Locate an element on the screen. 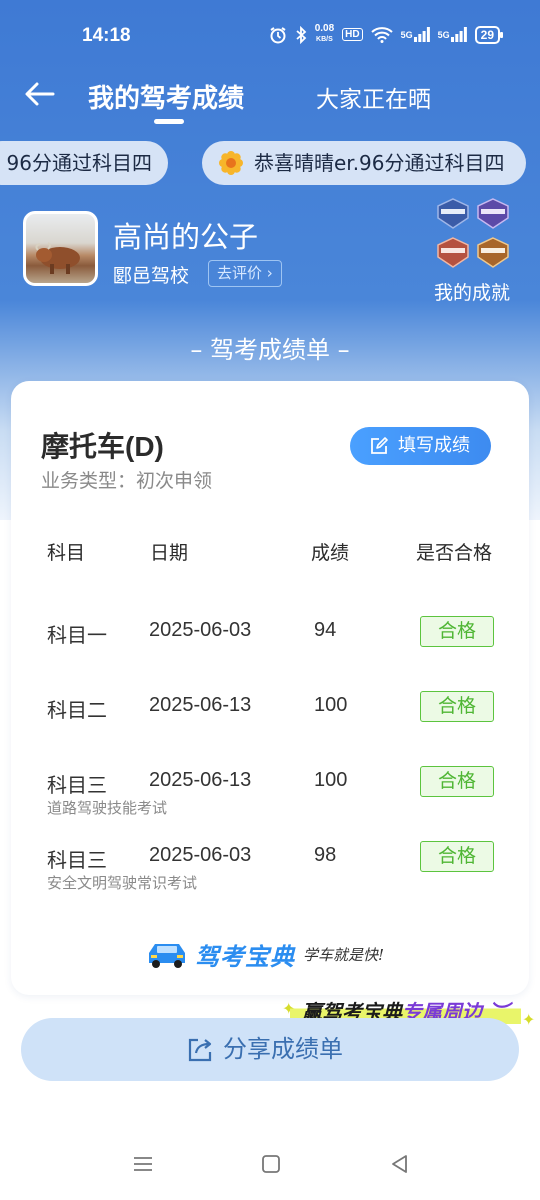 The image size is (540, 1200). net-speed: 0.08 KB/S is located at coordinates (324, 33).